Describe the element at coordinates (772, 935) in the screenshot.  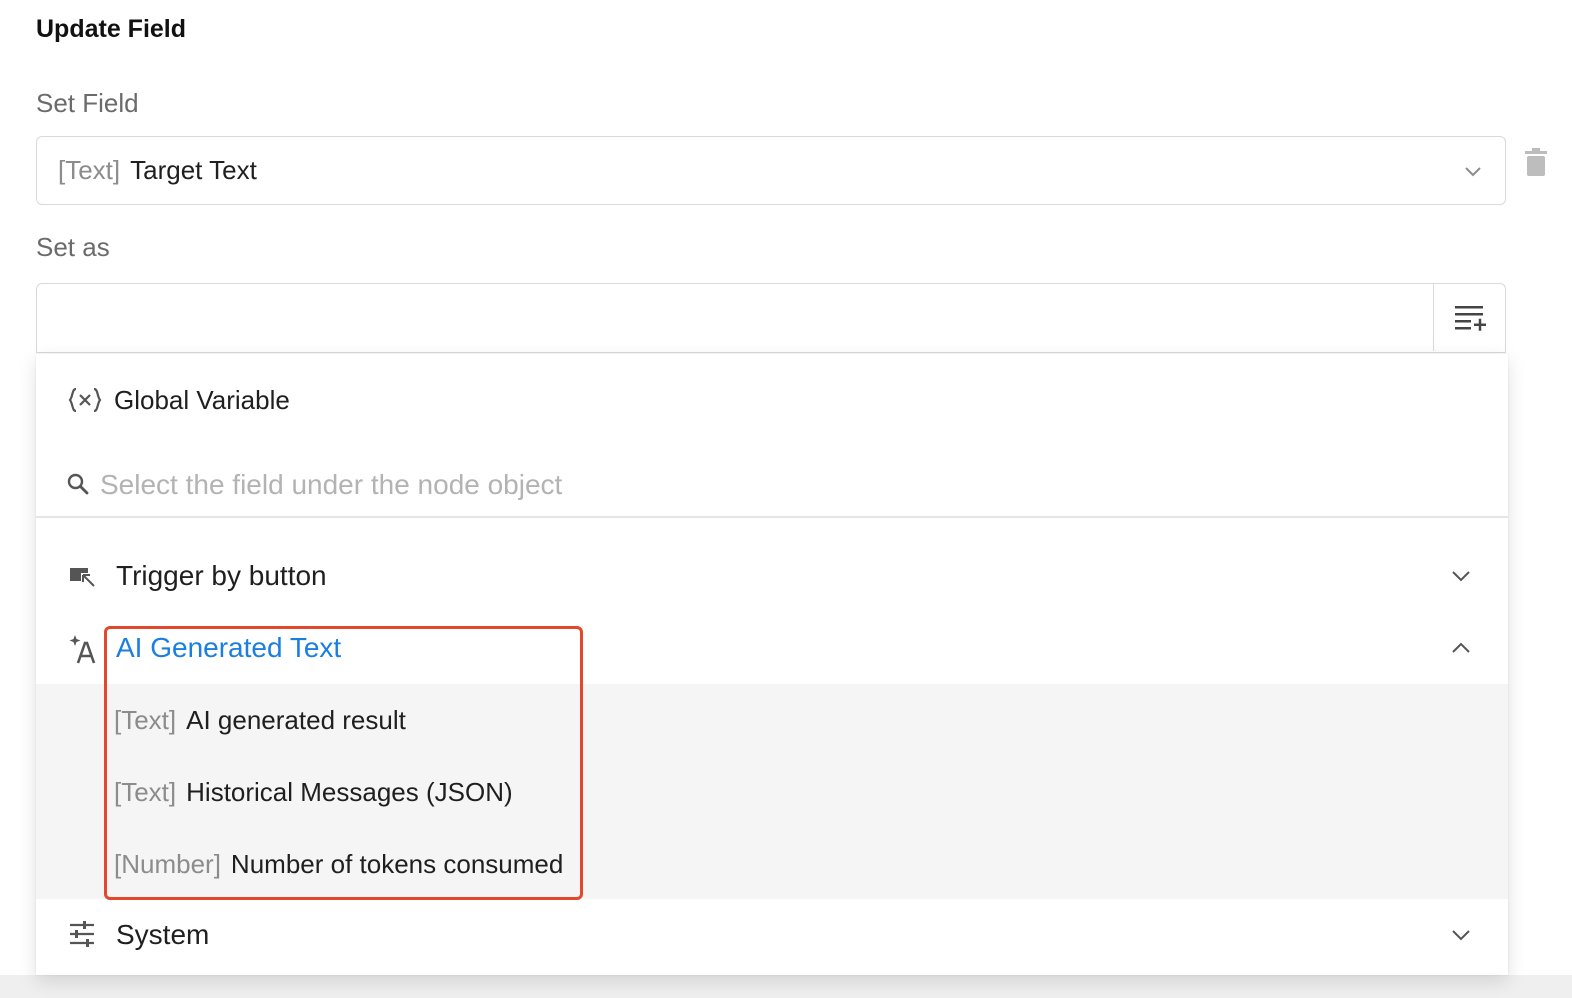
I see `group-system: System` at that location.